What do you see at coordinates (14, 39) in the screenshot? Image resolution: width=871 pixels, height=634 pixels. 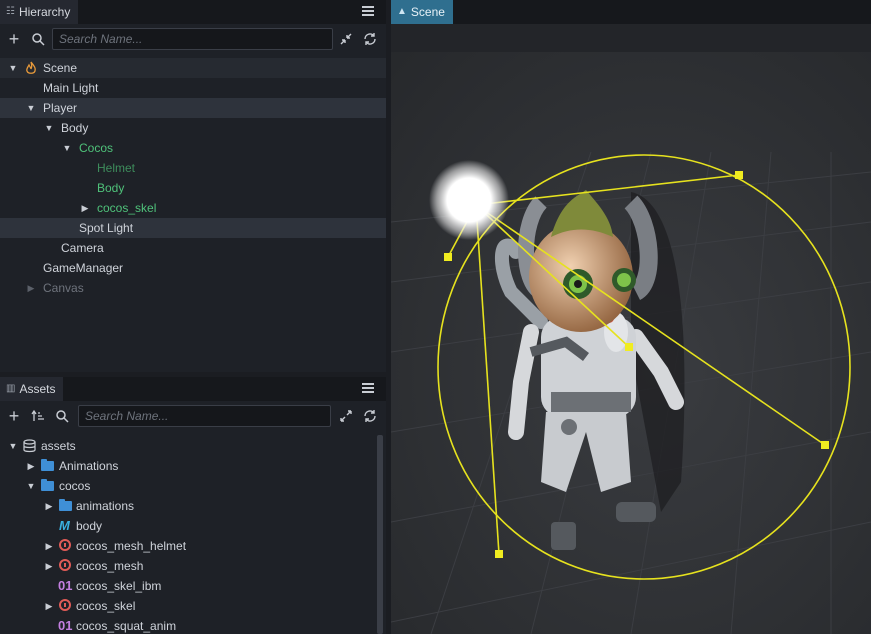 I see `add-node-icon: +` at bounding box center [14, 39].